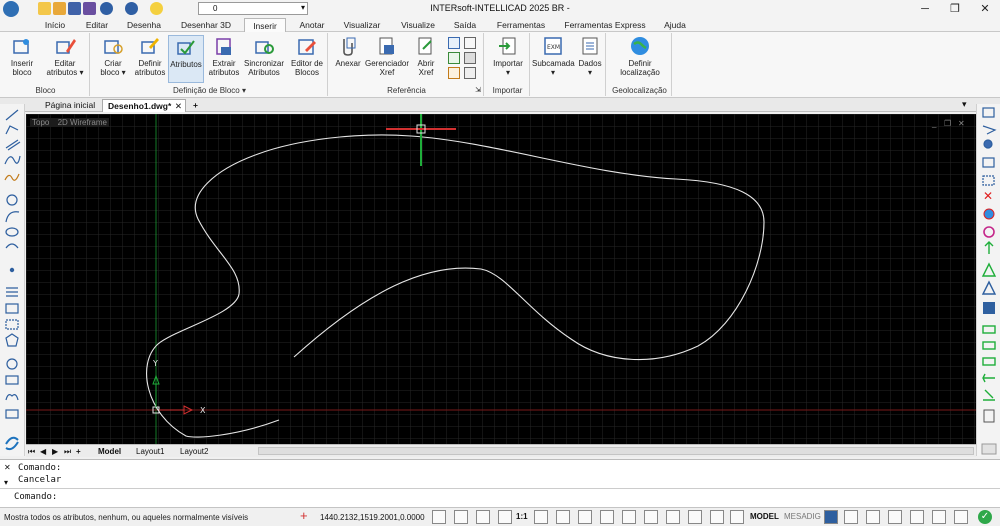 The image size is (1000, 526). What do you see at coordinates (717, 517) in the screenshot?
I see `etrack-icon` at bounding box center [717, 517].